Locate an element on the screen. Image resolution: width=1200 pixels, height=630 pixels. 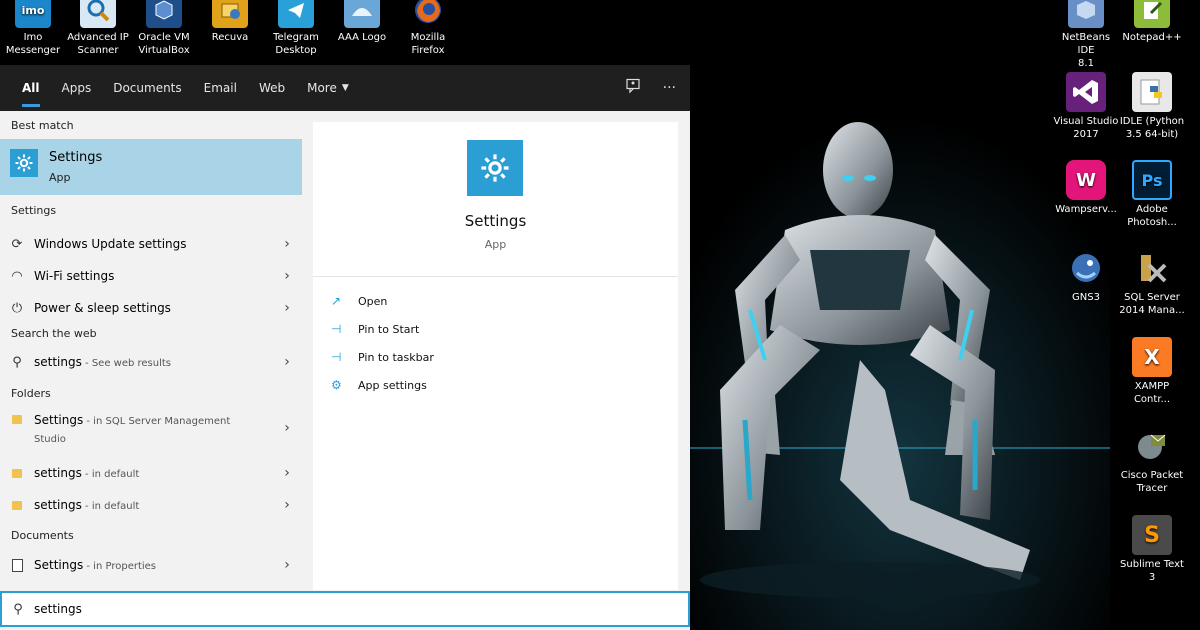
chevron-down-icon: ▼ is located at coordinates (345, 88).